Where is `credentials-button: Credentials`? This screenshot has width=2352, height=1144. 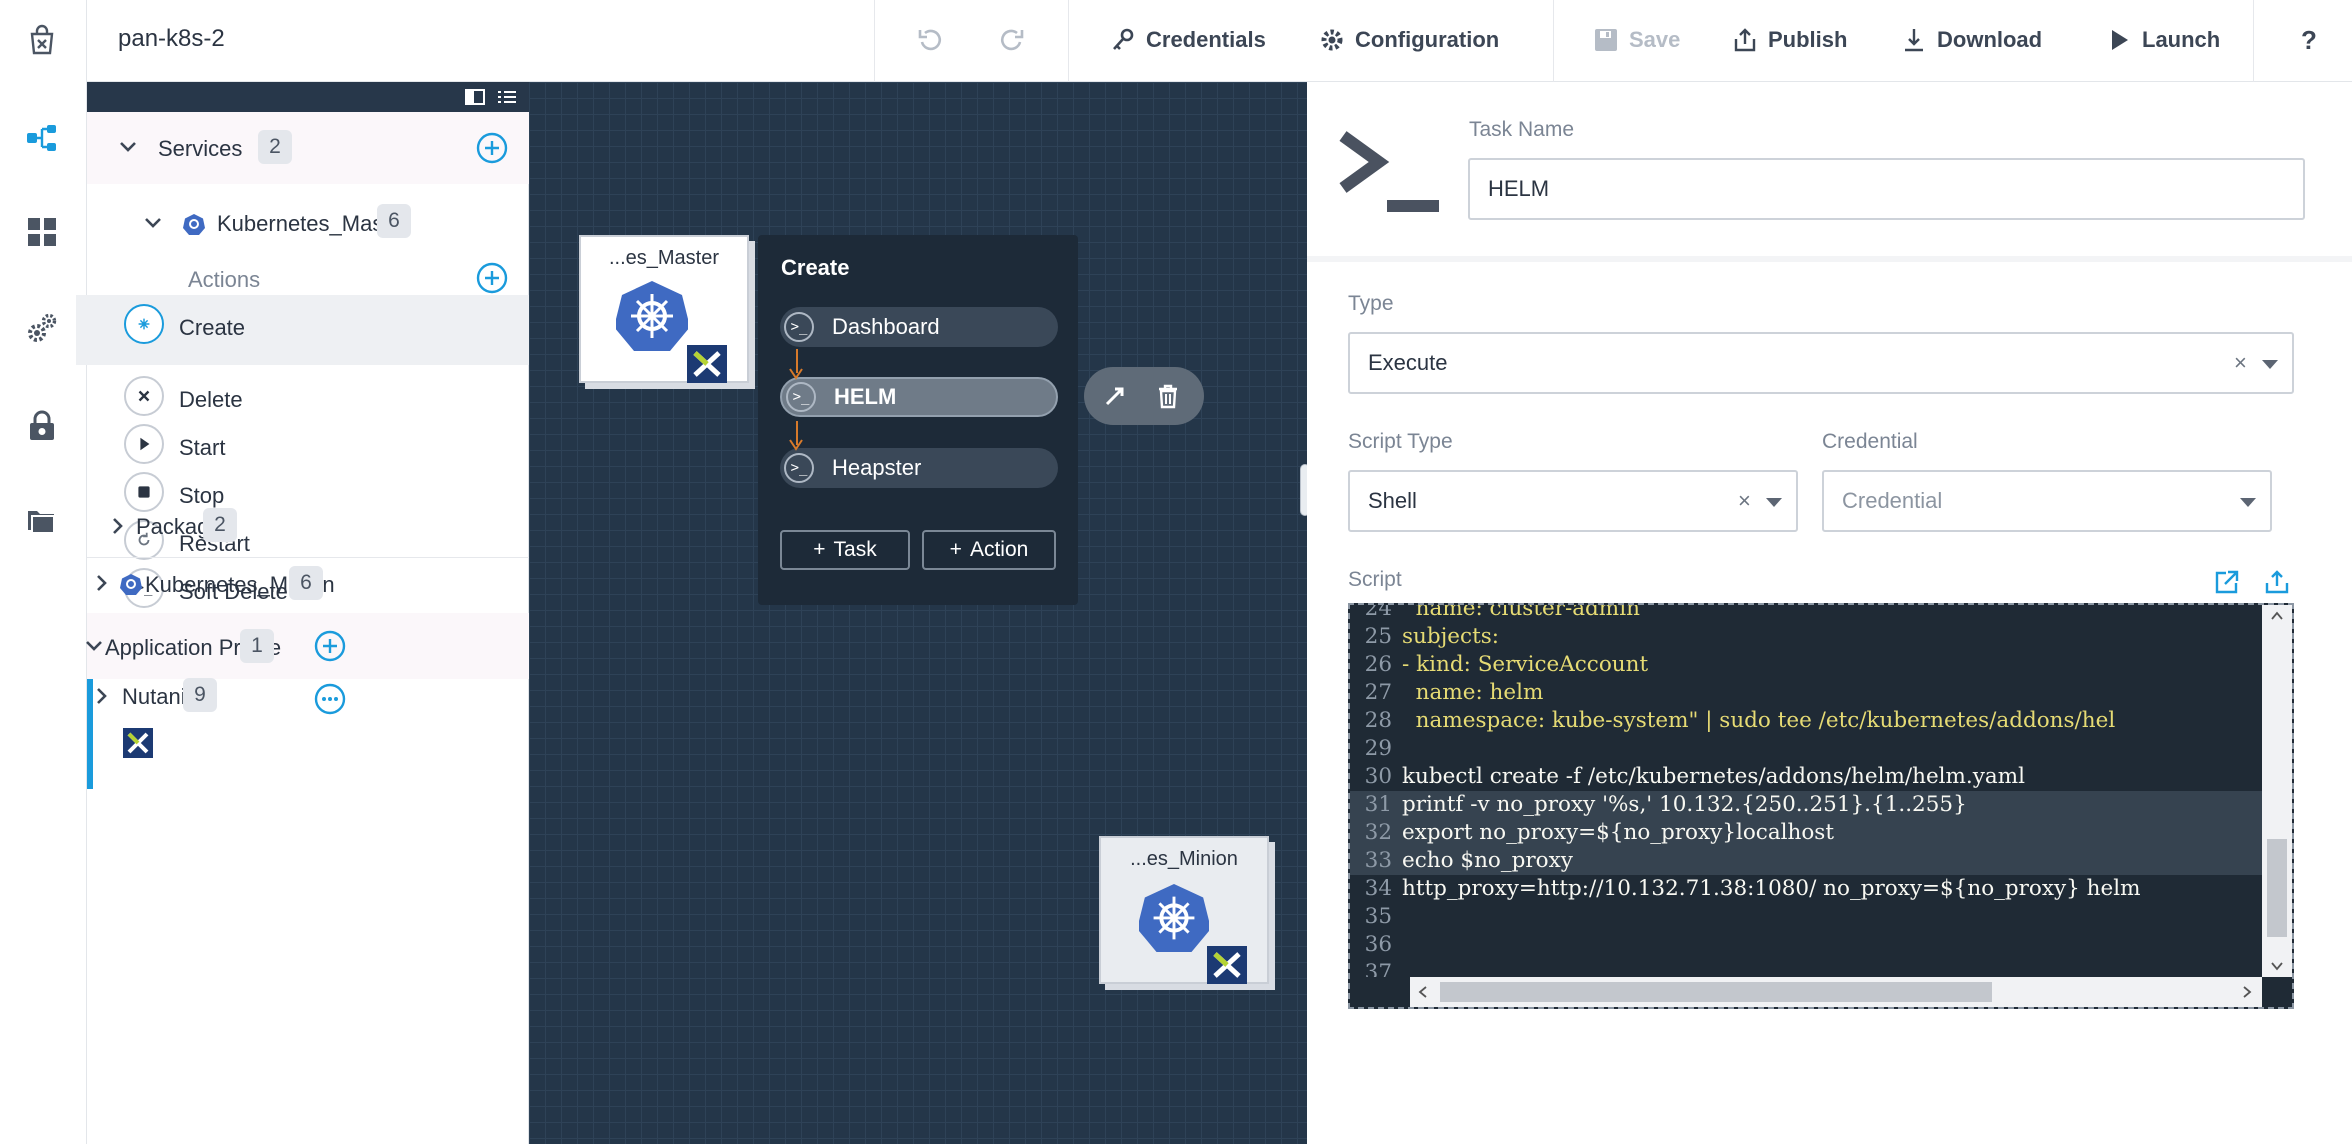 credentials-button: Credentials is located at coordinates (1188, 40).